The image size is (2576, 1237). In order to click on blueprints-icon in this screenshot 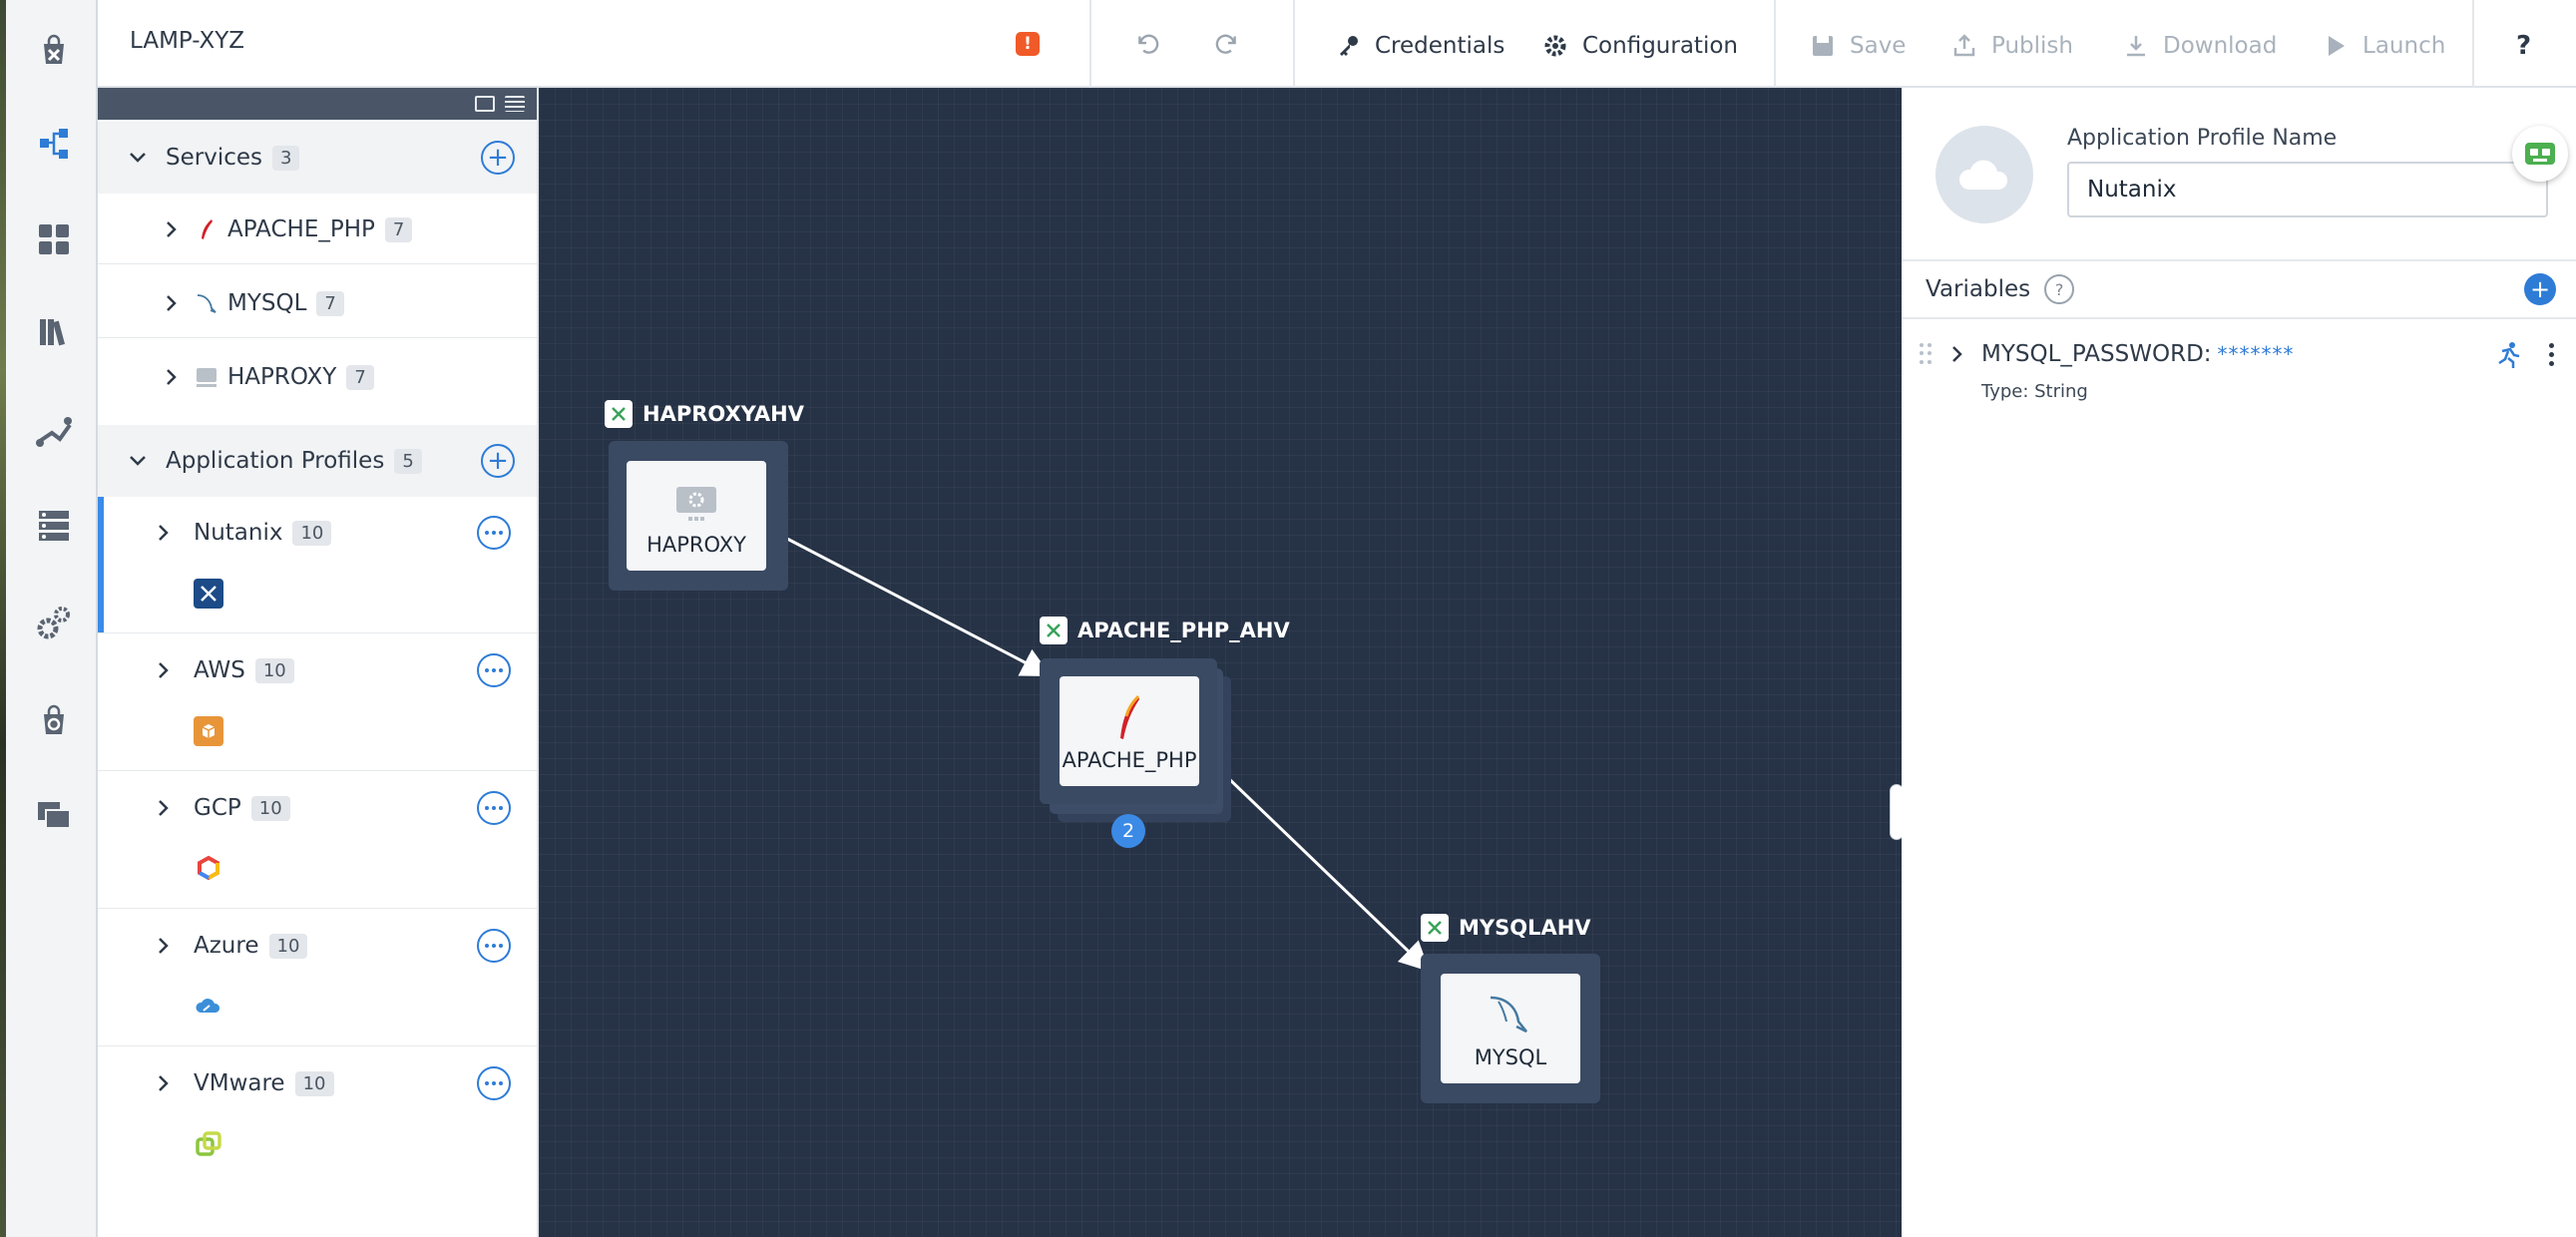, I will do `click(54, 144)`.